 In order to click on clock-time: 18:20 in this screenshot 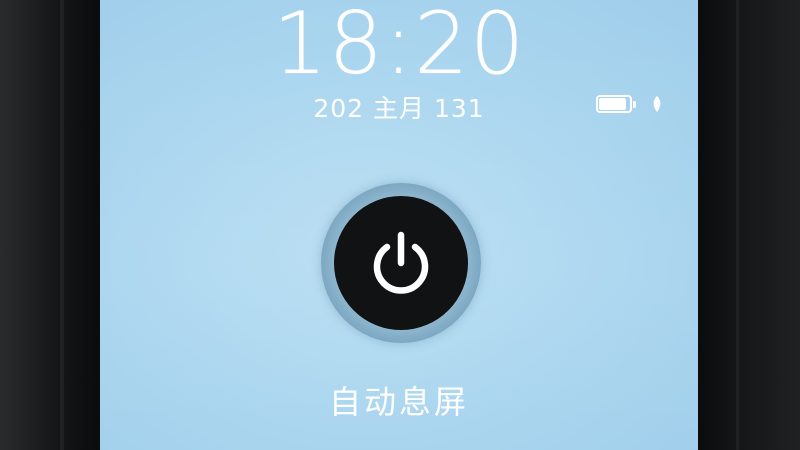, I will do `click(399, 47)`.